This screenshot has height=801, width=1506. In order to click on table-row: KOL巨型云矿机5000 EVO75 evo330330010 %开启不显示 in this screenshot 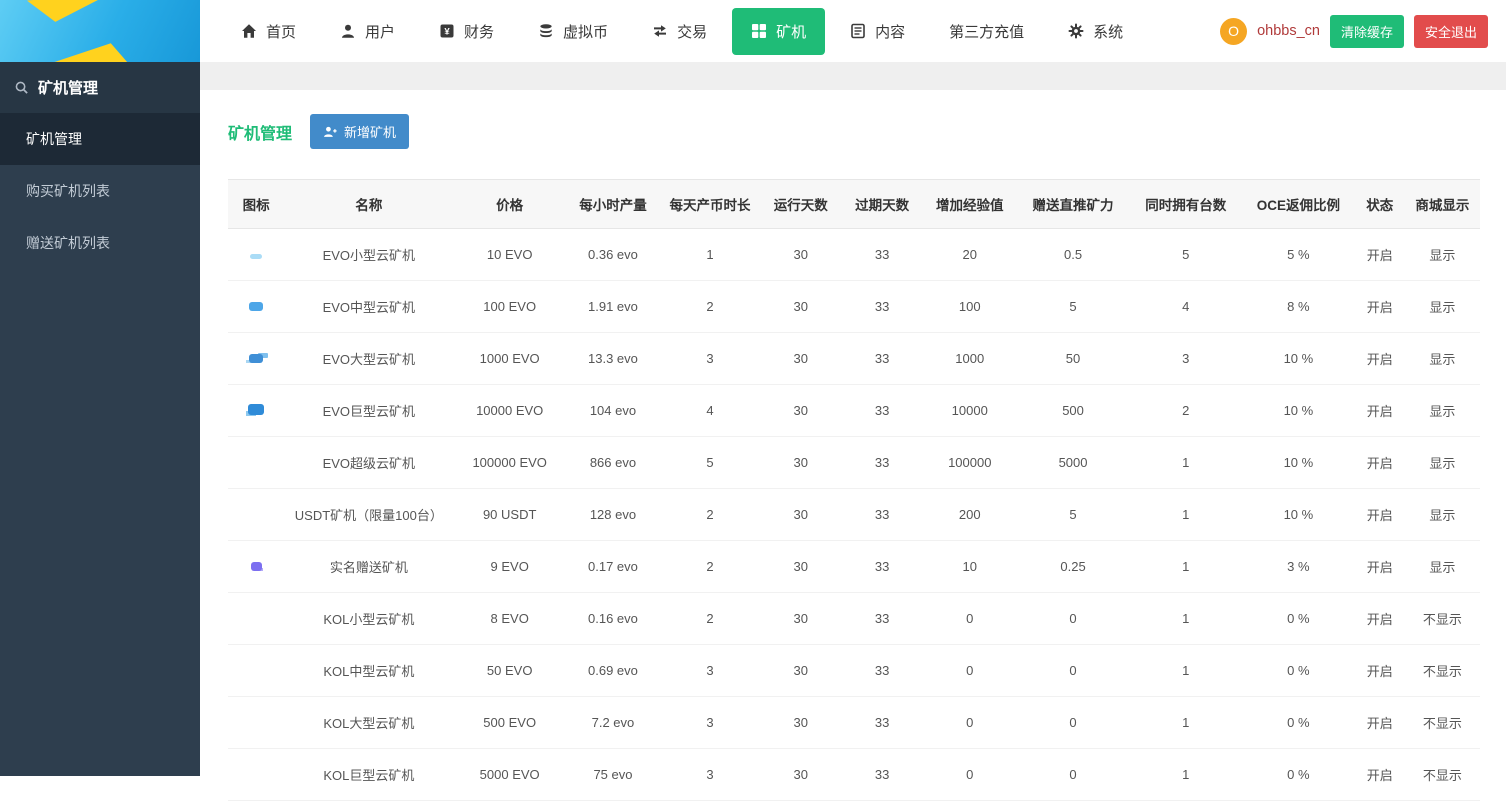, I will do `click(854, 775)`.